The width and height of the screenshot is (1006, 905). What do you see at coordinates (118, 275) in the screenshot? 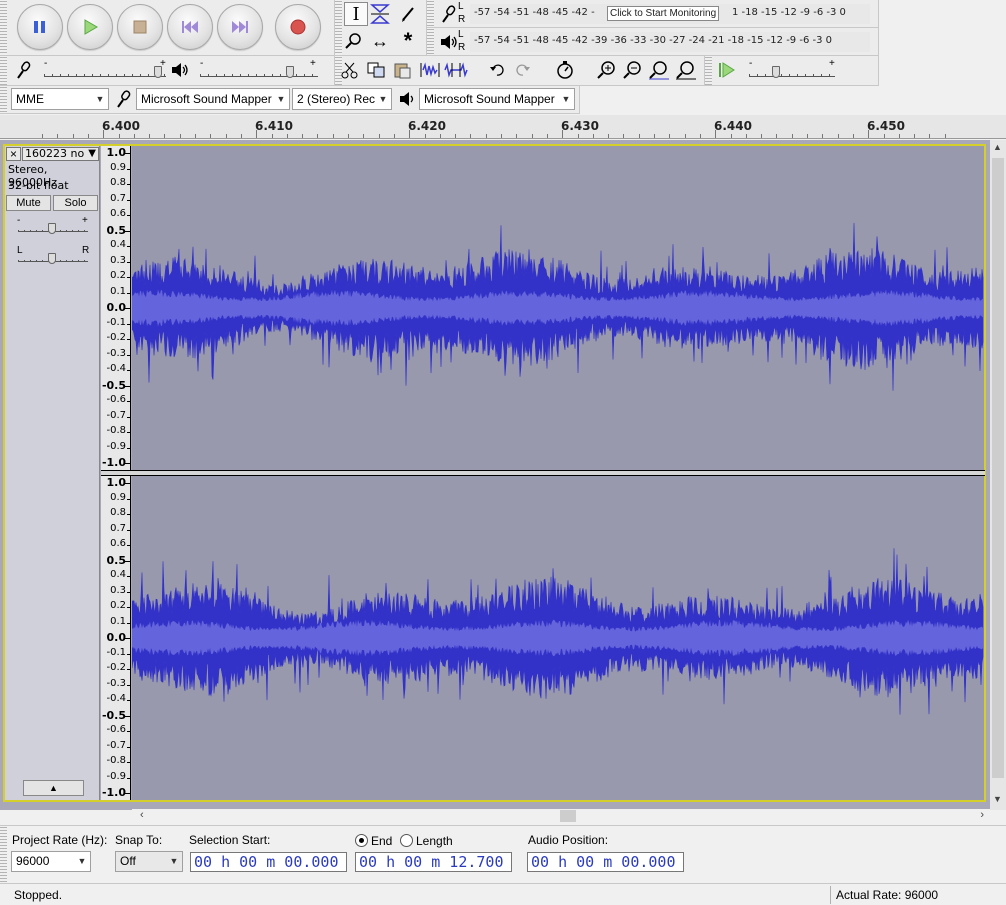
I see `scale-label: 0.2` at bounding box center [118, 275].